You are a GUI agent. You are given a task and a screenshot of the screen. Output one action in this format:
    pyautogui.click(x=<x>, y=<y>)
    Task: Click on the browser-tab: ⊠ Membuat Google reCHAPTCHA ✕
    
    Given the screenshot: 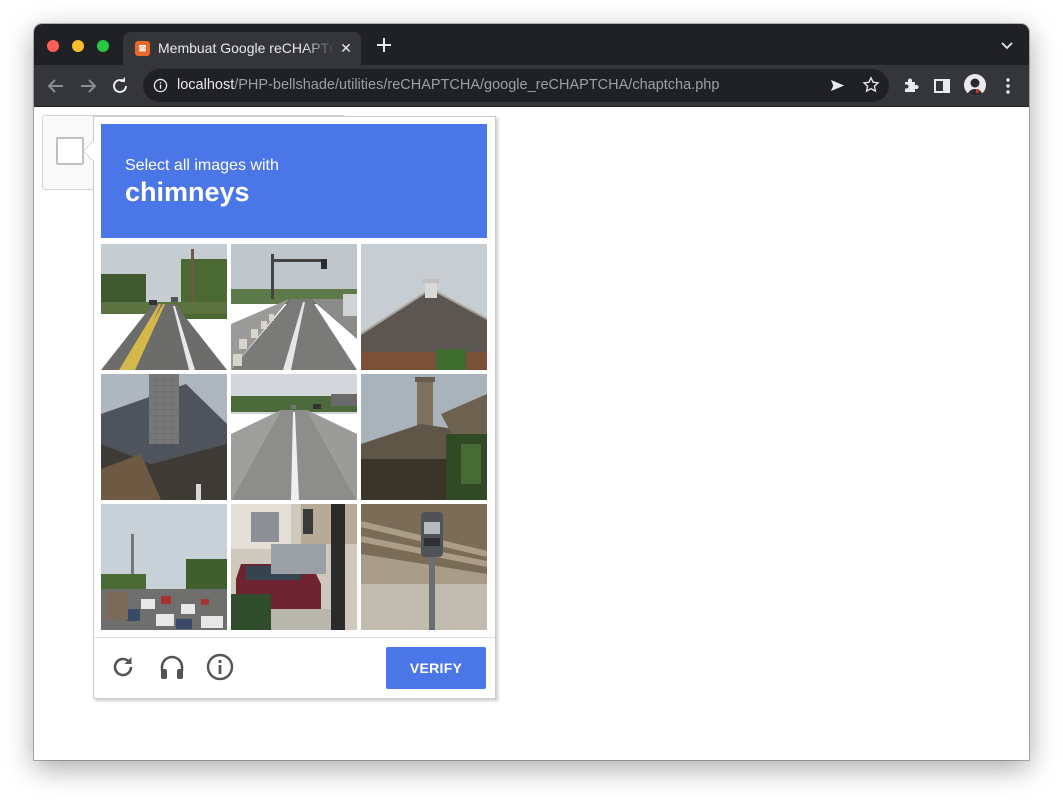 What is the action you would take?
    pyautogui.click(x=242, y=48)
    